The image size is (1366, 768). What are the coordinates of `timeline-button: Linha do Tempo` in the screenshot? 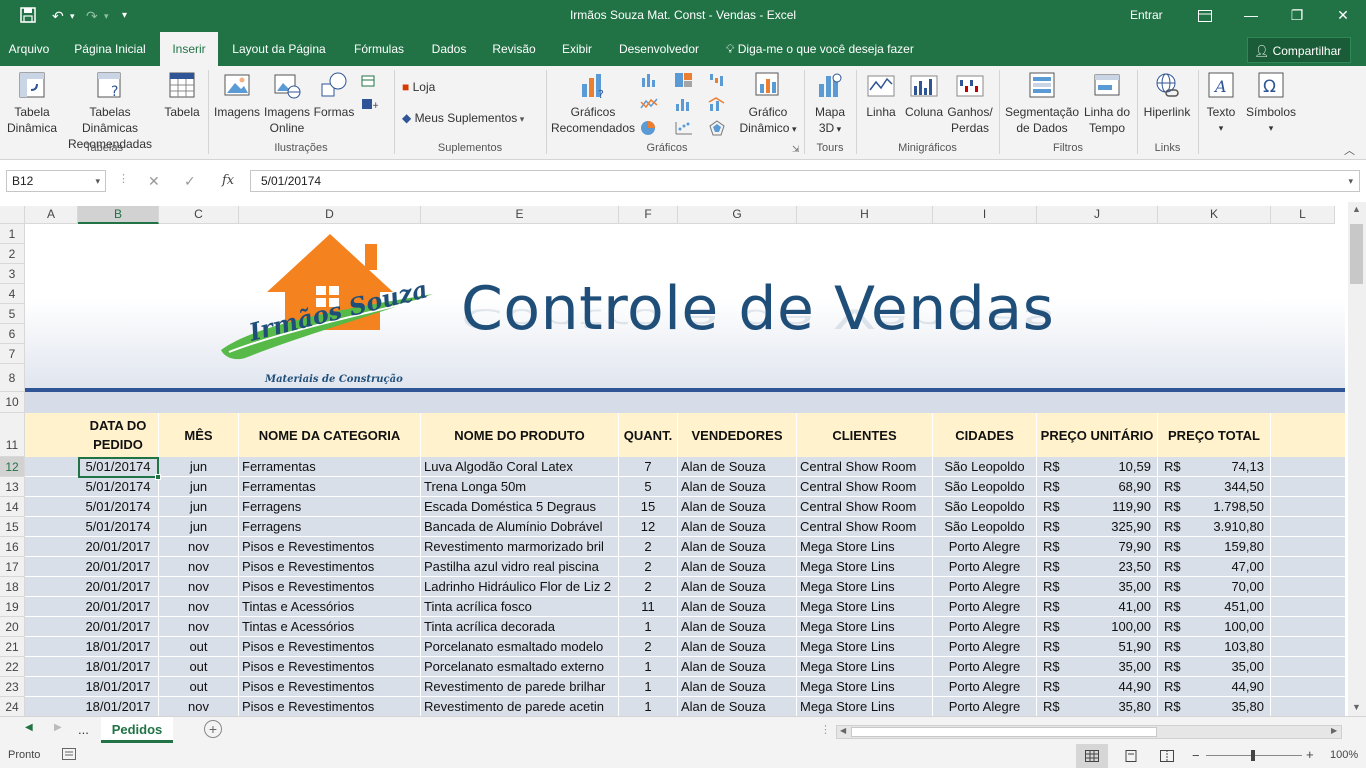 It's located at (1107, 103).